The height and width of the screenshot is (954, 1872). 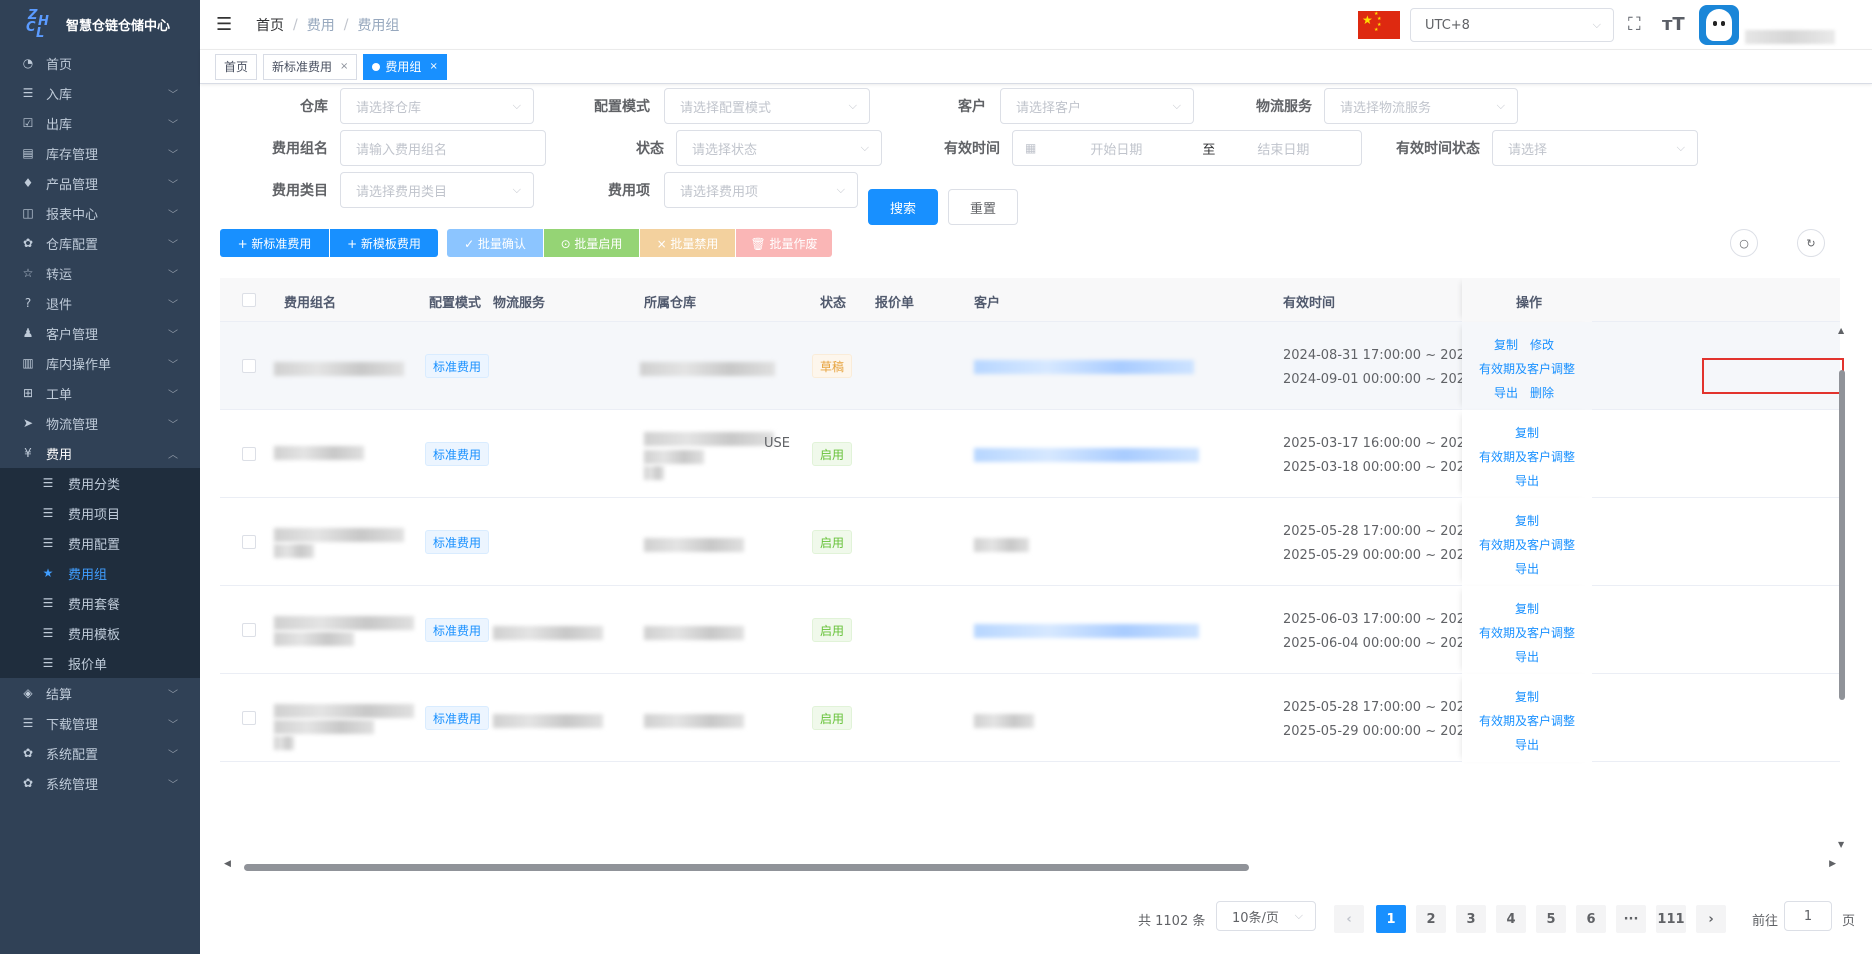 What do you see at coordinates (779, 148) in the screenshot?
I see `status-select: 请选择状态 ⌵` at bounding box center [779, 148].